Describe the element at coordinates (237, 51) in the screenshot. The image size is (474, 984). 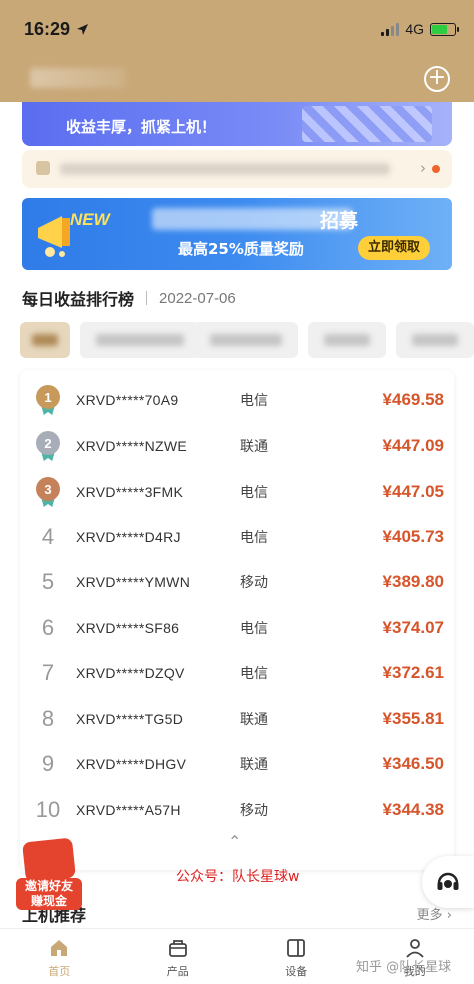
I see `header: 16:29 4G +` at that location.